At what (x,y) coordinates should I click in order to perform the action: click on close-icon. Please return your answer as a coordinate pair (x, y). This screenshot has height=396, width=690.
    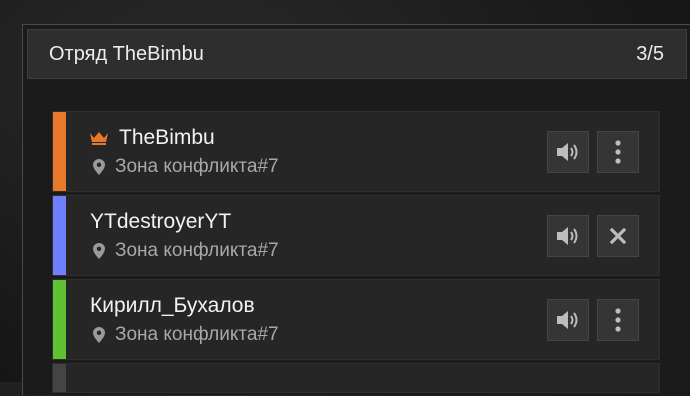
    Looking at the image, I should click on (618, 236).